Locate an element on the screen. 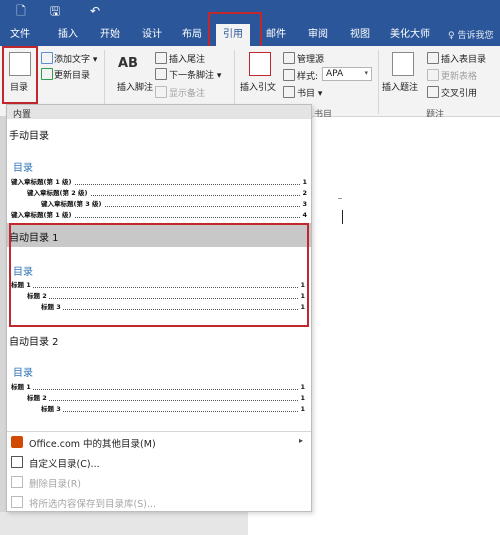  menu-divider is located at coordinates (159, 431).